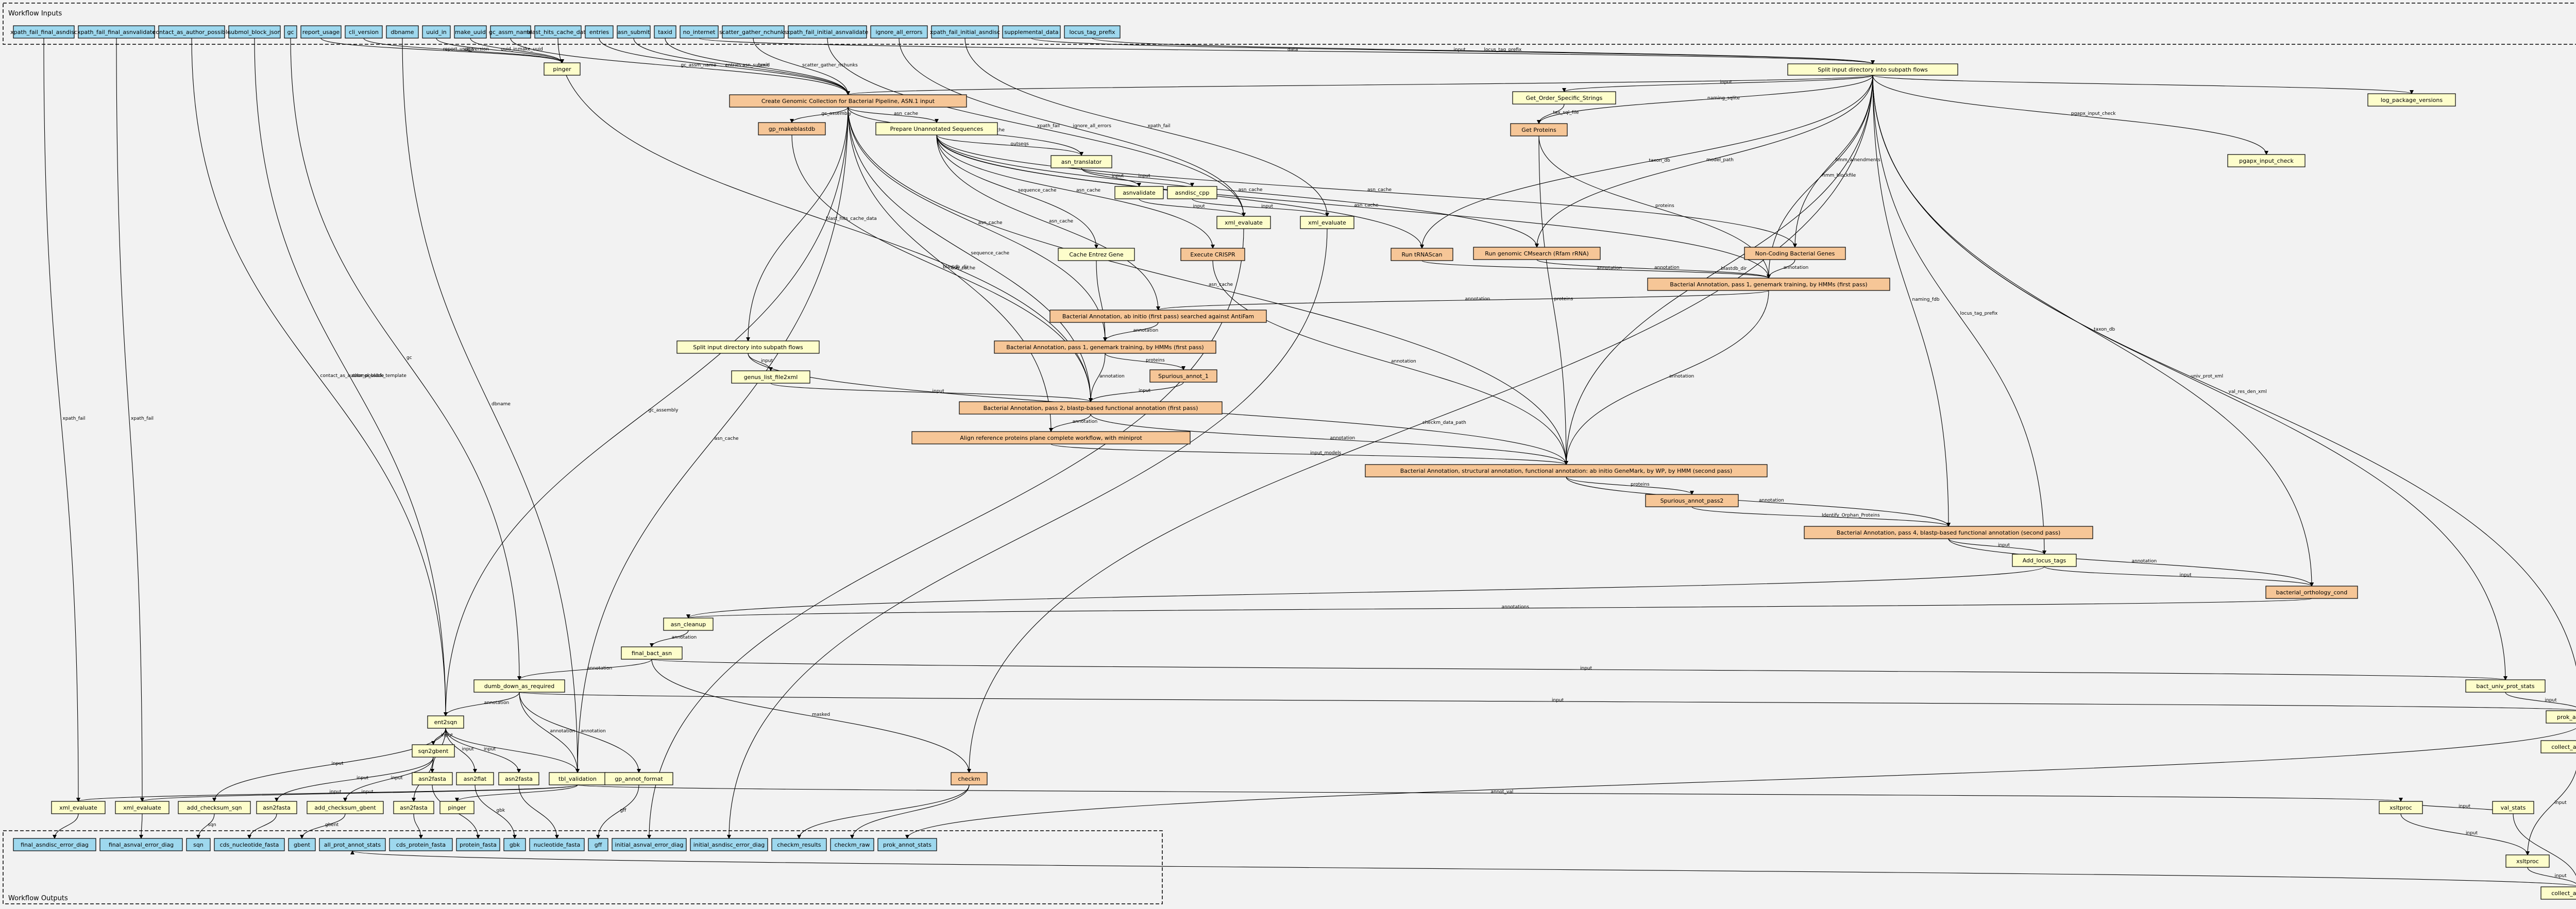 The height and width of the screenshot is (909, 2576). Describe the element at coordinates (518, 778) in the screenshot. I see `step-asn2fasta_b: asn2fasta` at that location.